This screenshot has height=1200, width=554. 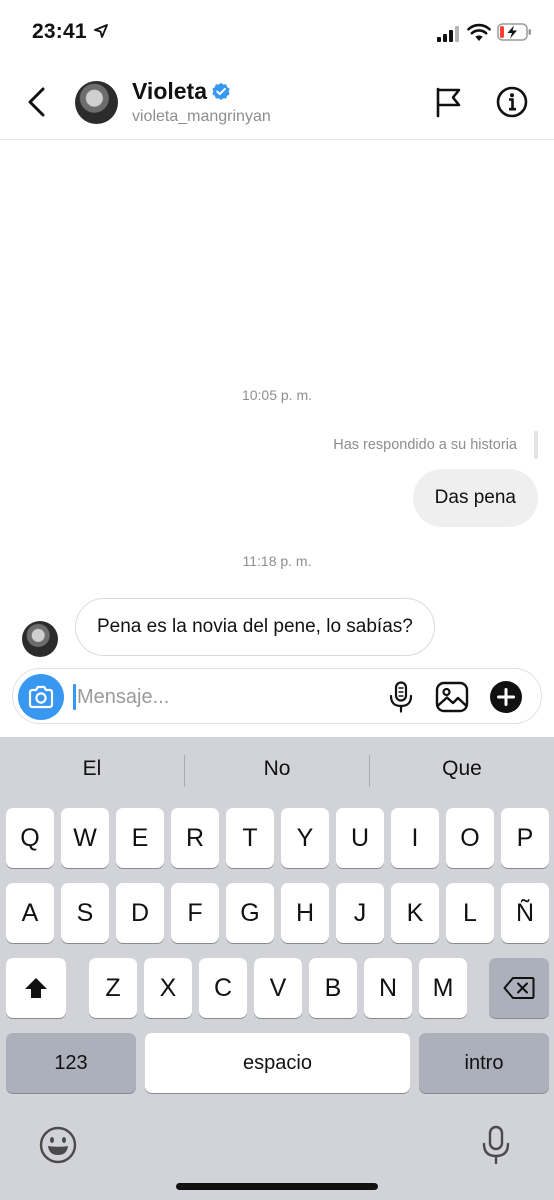 I want to click on text-cursor, so click(x=74, y=697).